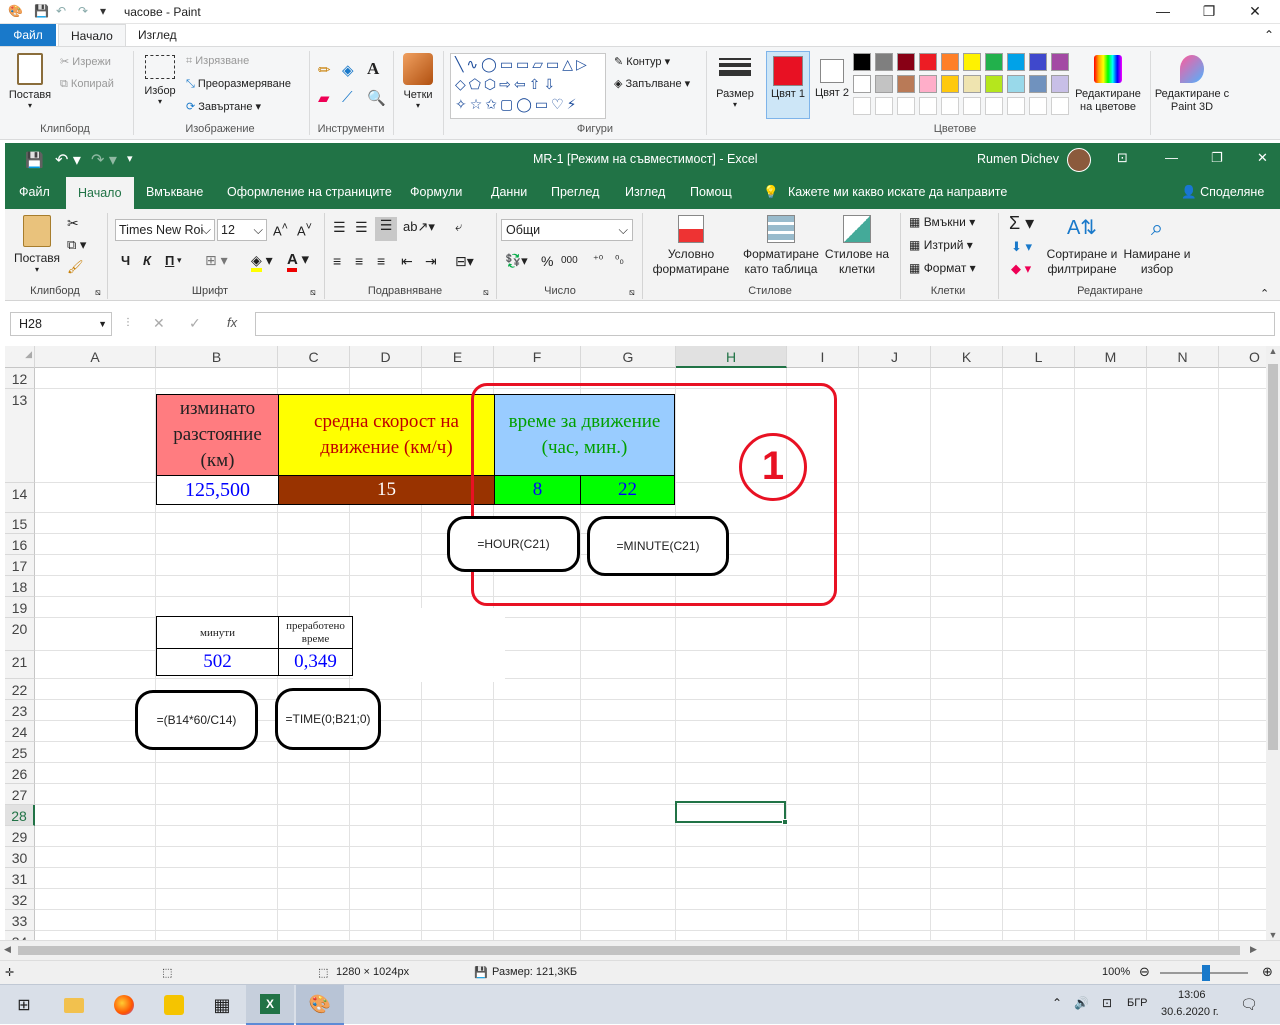 The height and width of the screenshot is (1025, 1280). I want to click on borders-icon: ⊞ ▾, so click(216, 260).